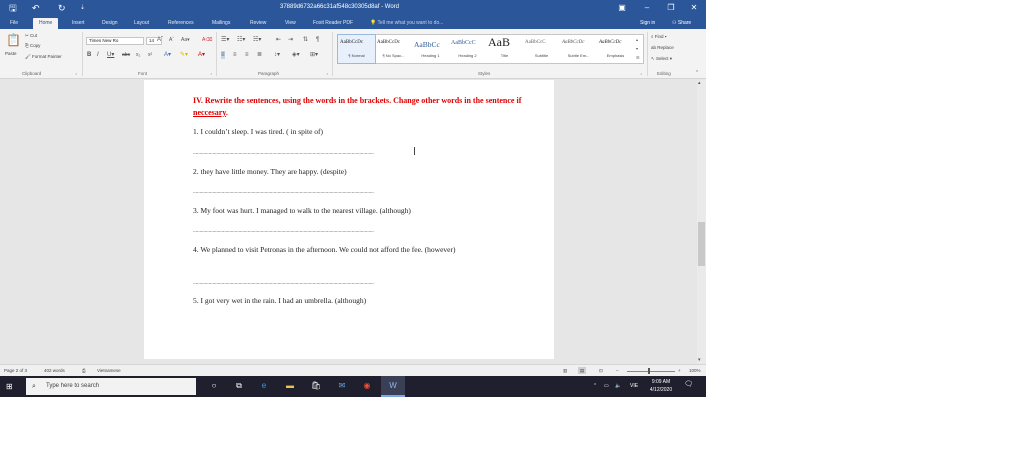 The height and width of the screenshot is (469, 1024). Describe the element at coordinates (601, 370) in the screenshot. I see `web-layout-icon: ⊡` at that location.